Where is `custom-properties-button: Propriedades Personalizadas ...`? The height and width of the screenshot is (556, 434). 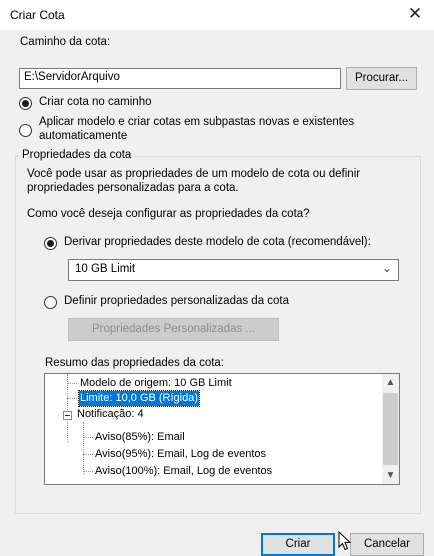
custom-properties-button: Propriedades Personalizadas ... is located at coordinates (173, 329).